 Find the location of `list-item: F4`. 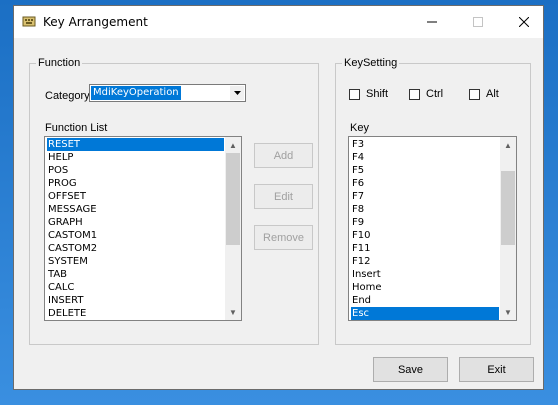

list-item: F4 is located at coordinates (425, 157).